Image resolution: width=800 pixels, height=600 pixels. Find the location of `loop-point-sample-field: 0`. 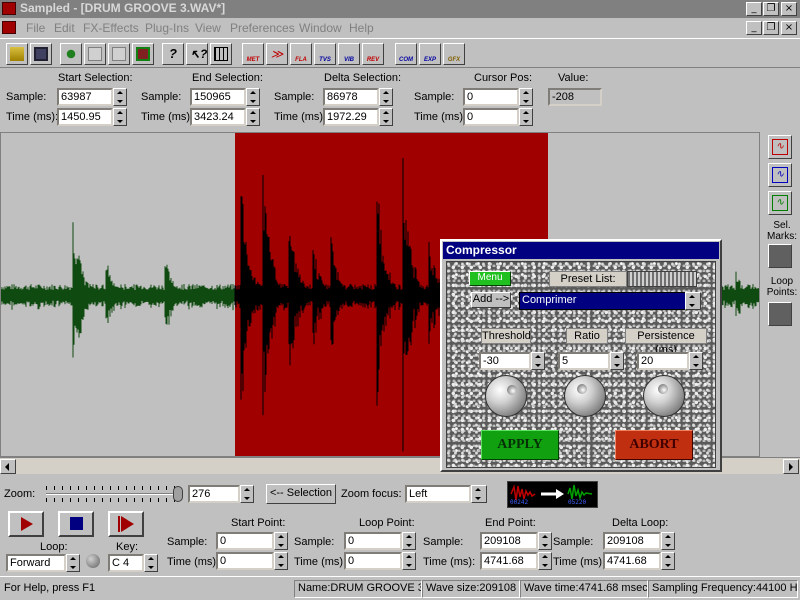

loop-point-sample-field: 0 is located at coordinates (373, 541).